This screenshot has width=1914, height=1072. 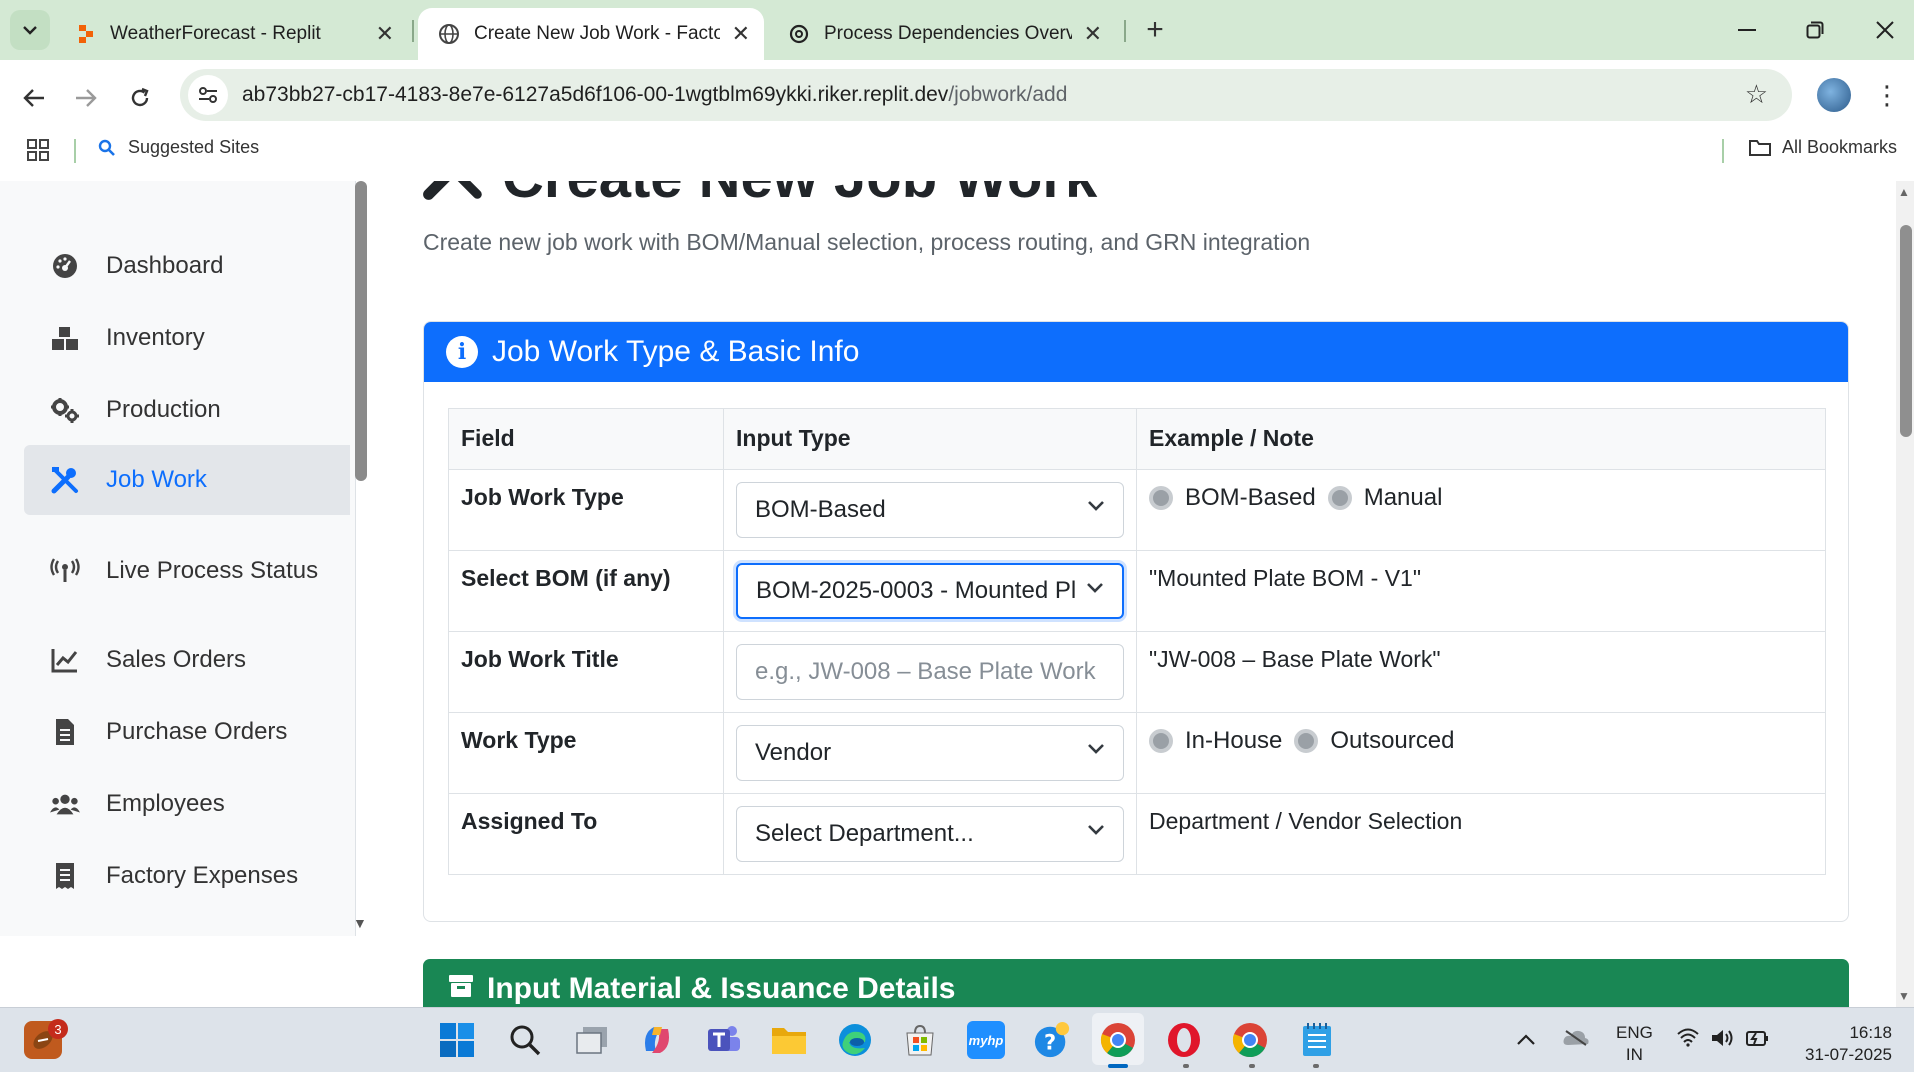 What do you see at coordinates (212, 570) in the screenshot?
I see `sidebar-item-label: Live Process Status` at bounding box center [212, 570].